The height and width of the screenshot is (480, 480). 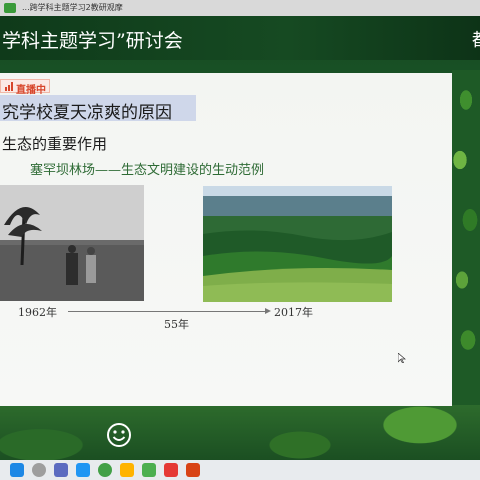 I want to click on smiley-icon, so click(x=119, y=435).